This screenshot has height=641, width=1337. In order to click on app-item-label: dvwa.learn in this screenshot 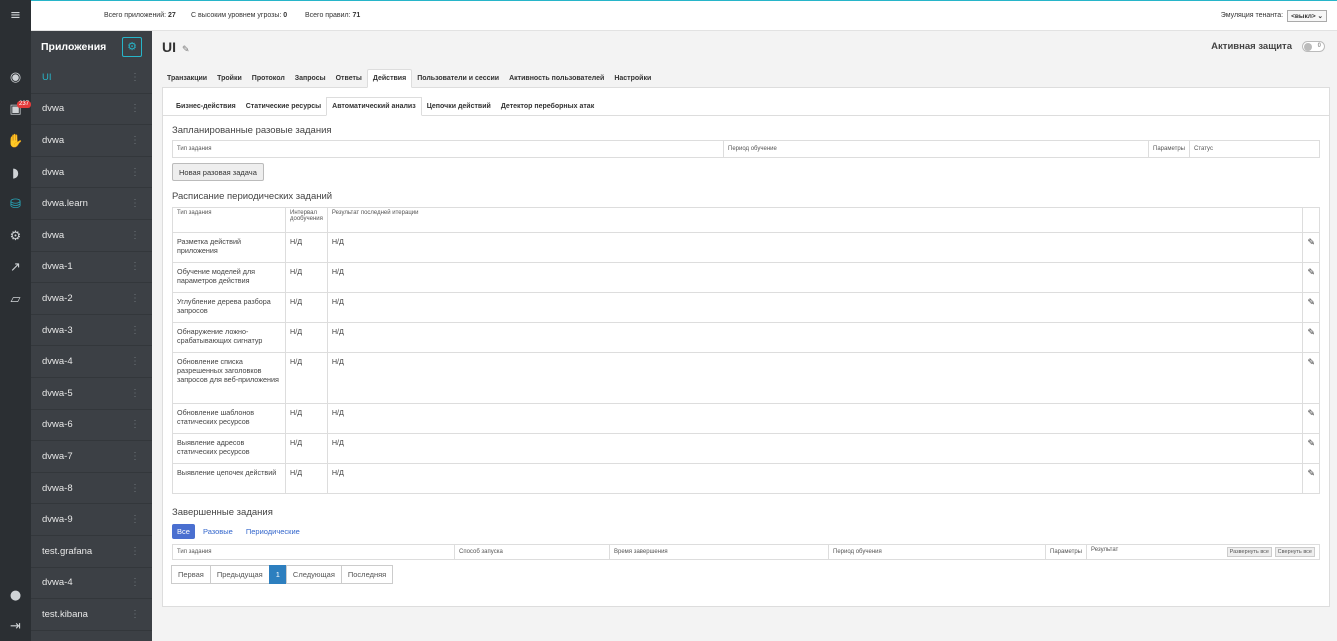, I will do `click(65, 204)`.